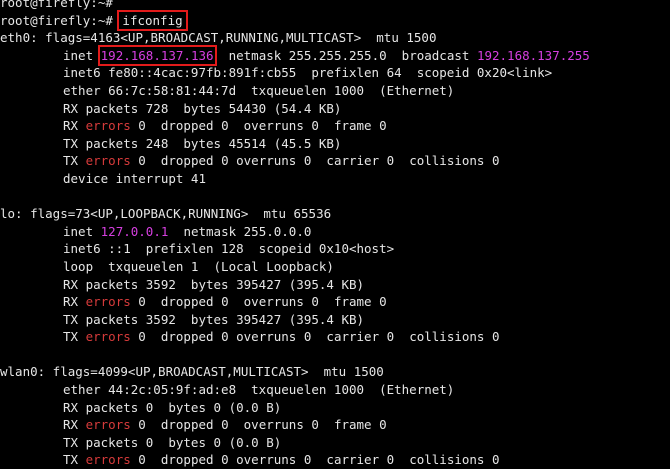 The width and height of the screenshot is (670, 469). I want to click on eth0-tx-packets: TX packets 248 bytes 45514 (45.5 KB), so click(202, 143).